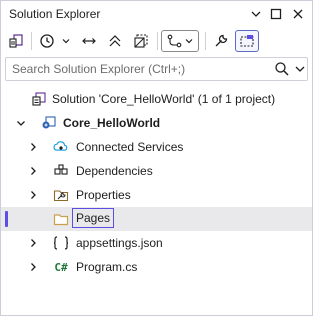 Image resolution: width=320 pixels, height=316 pixels. I want to click on csharp-project-icon, so click(49, 123).